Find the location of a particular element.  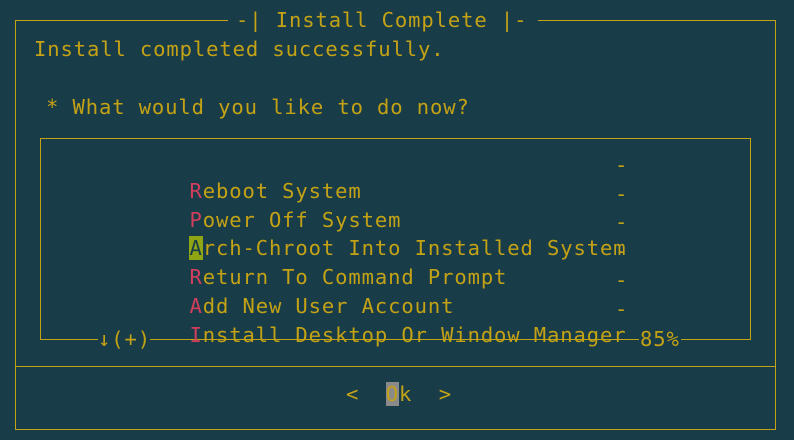

menu-item-hotkey: I is located at coordinates (196, 335).